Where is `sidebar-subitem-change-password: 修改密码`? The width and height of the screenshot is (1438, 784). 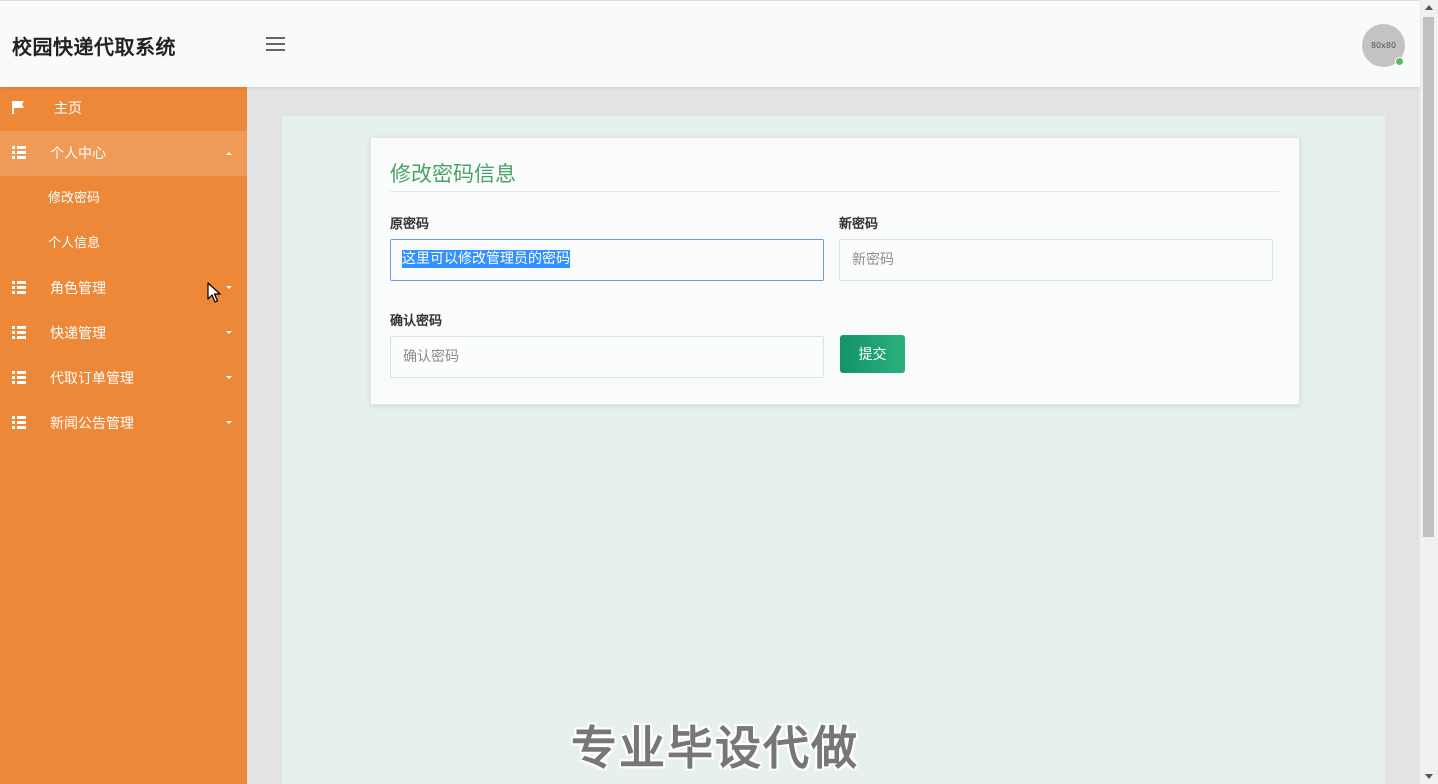 sidebar-subitem-change-password: 修改密码 is located at coordinates (123, 198).